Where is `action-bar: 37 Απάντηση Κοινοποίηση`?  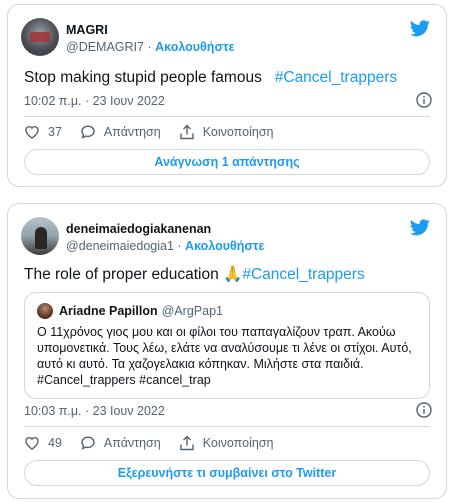 action-bar: 37 Απάντηση Κοινοποίηση is located at coordinates (157, 132).